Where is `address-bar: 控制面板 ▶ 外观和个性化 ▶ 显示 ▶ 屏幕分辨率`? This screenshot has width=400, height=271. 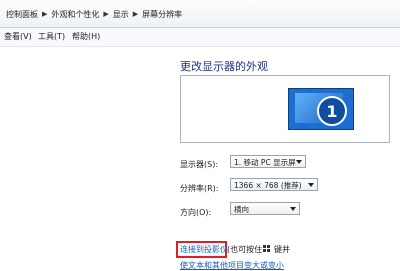
address-bar: 控制面板 ▶ 外观和个性化 ▶ 显示 ▶ 屏幕分辨率 is located at coordinates (200, 14).